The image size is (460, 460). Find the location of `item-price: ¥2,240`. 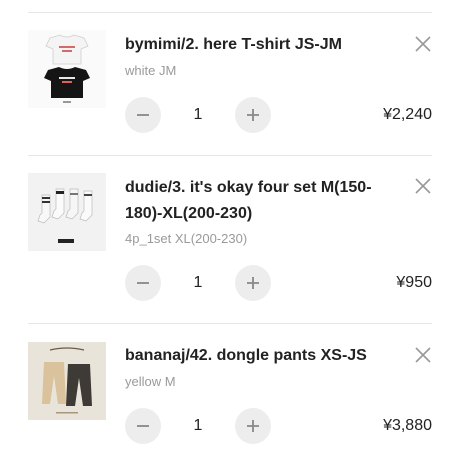

item-price: ¥2,240 is located at coordinates (407, 114).